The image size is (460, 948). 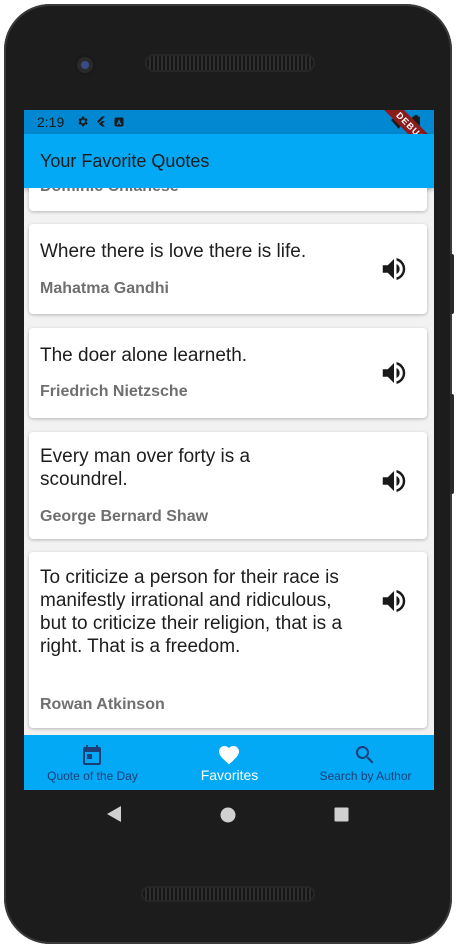 I want to click on quote-text: Every man over forty is a scoundrel., so click(x=145, y=468).